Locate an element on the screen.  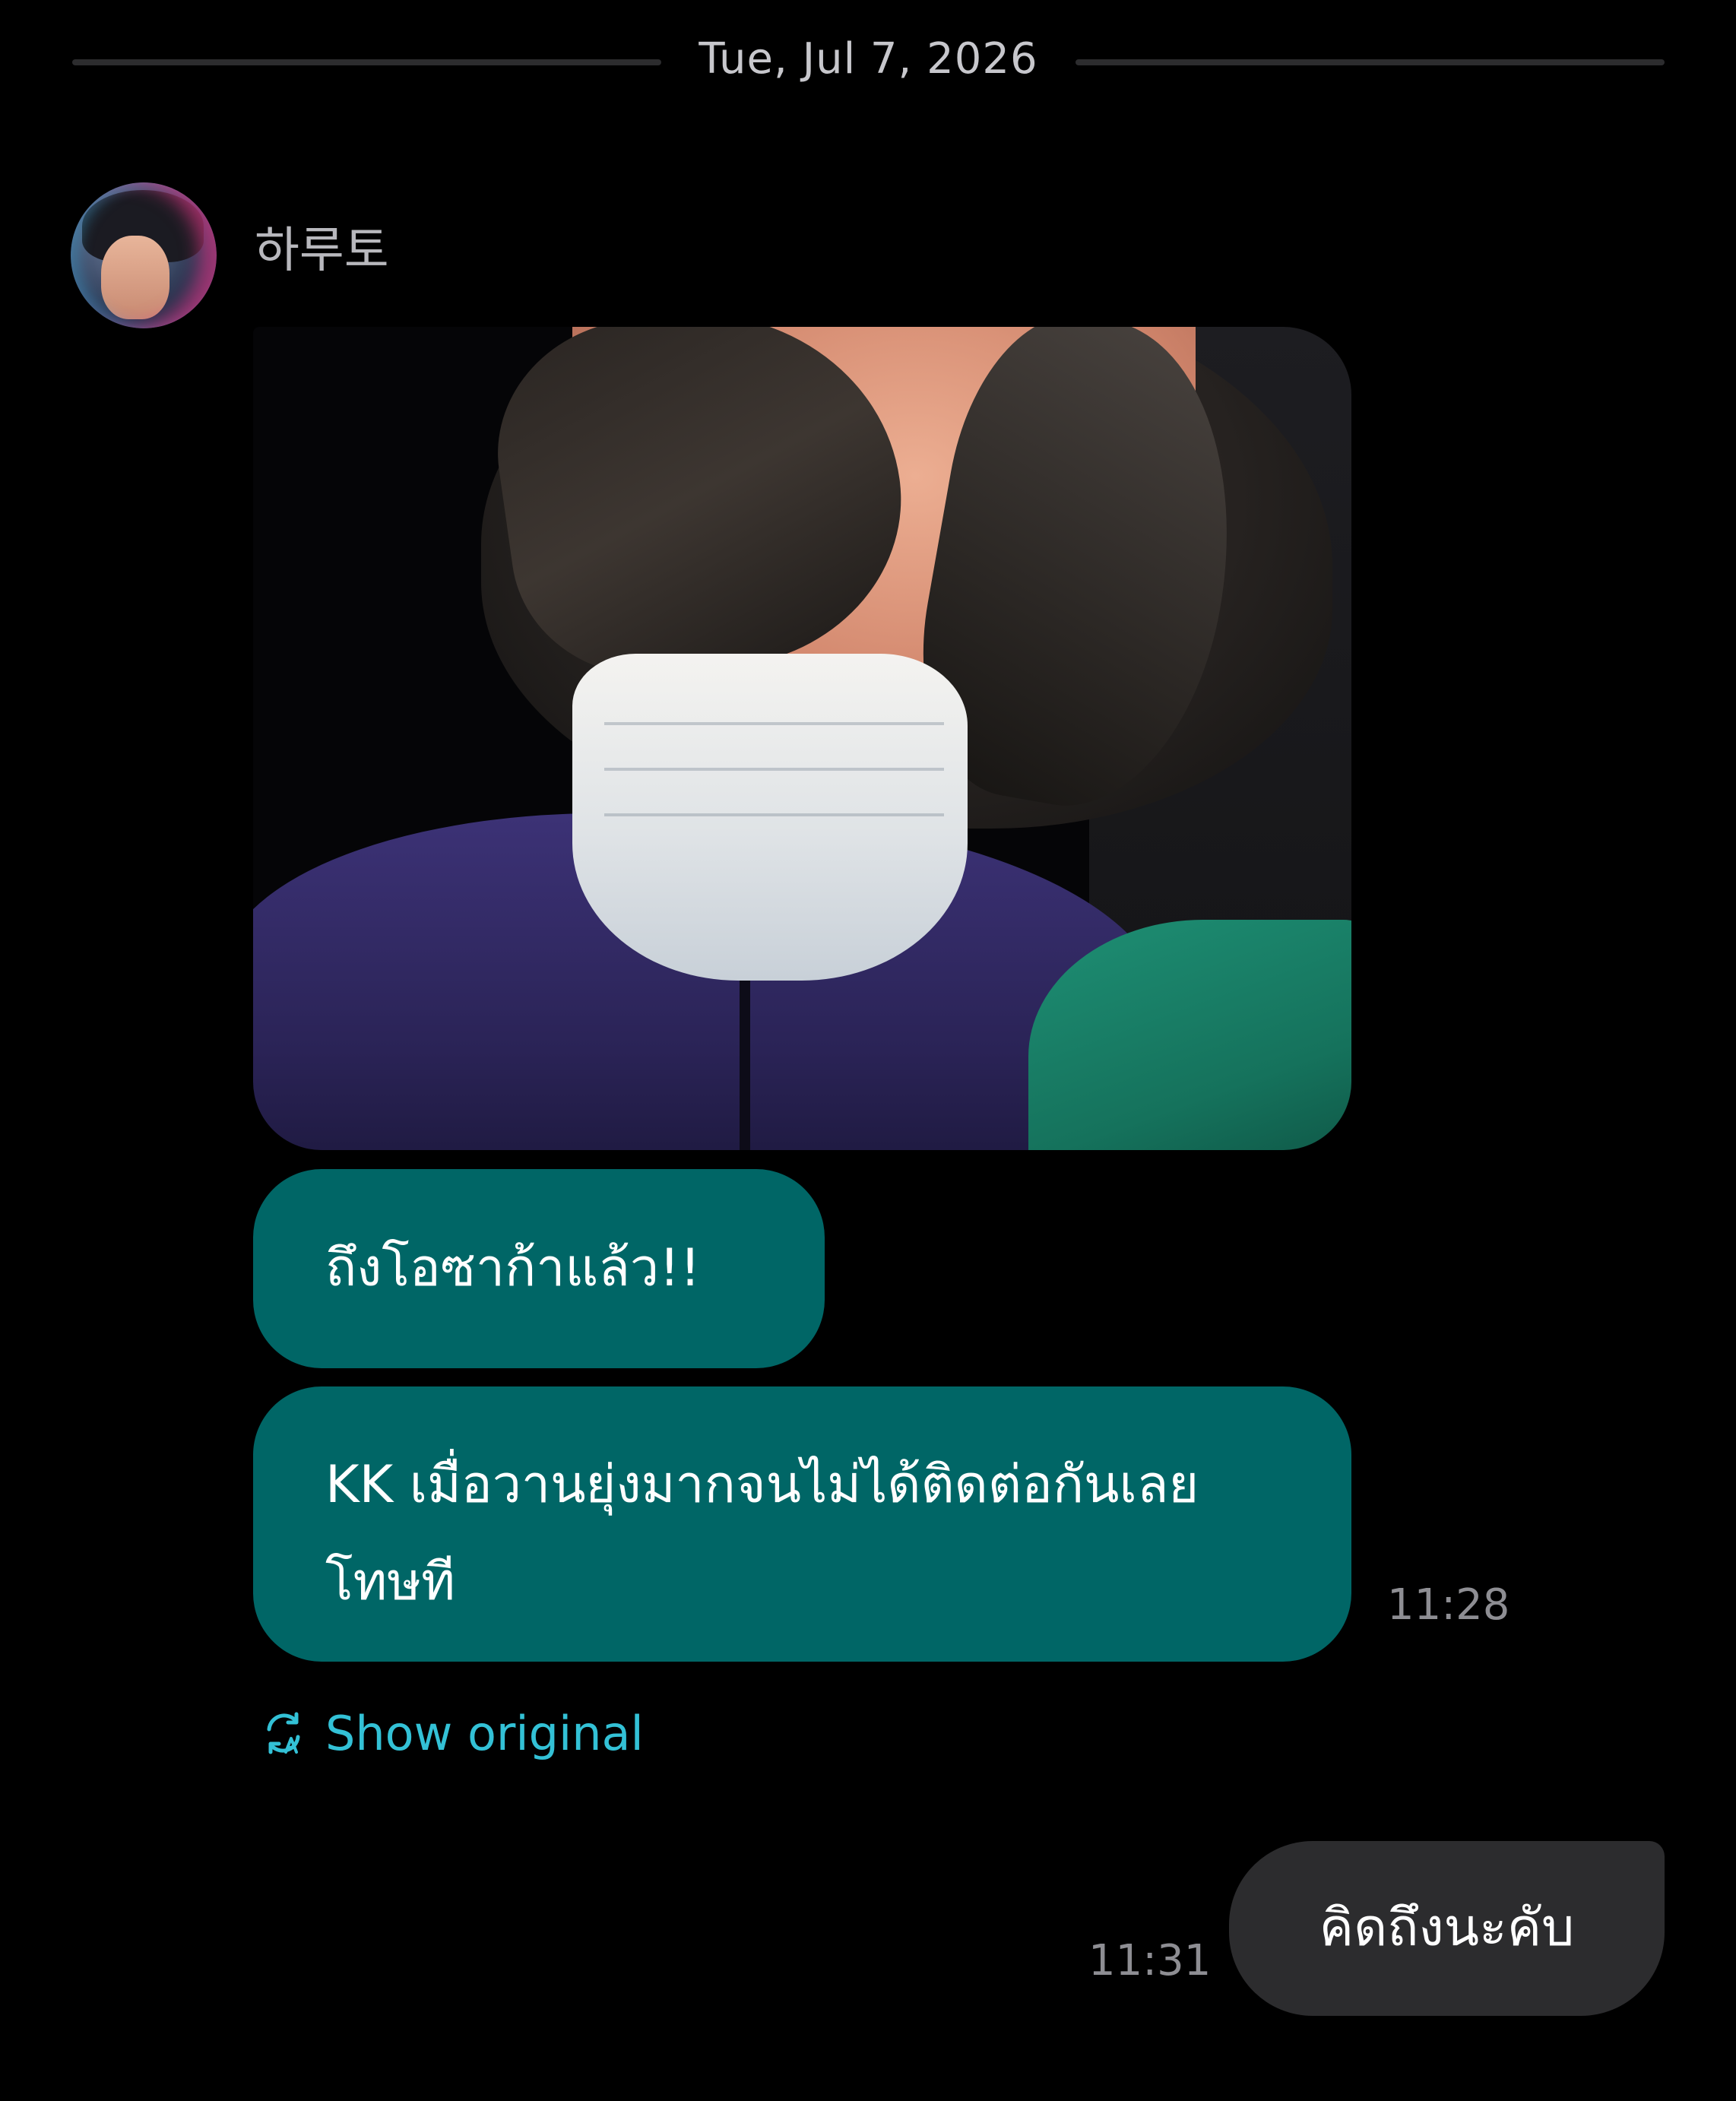
show-original-label: Show original is located at coordinates (484, 1733).